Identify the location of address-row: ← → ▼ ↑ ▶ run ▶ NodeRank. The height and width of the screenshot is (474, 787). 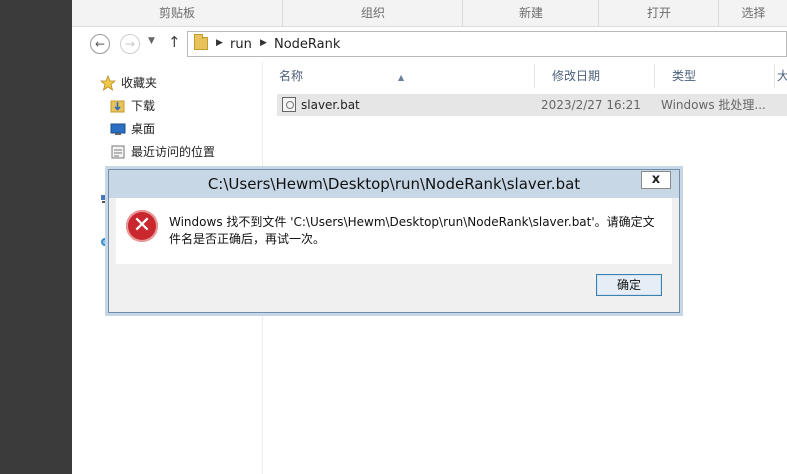
(429, 44).